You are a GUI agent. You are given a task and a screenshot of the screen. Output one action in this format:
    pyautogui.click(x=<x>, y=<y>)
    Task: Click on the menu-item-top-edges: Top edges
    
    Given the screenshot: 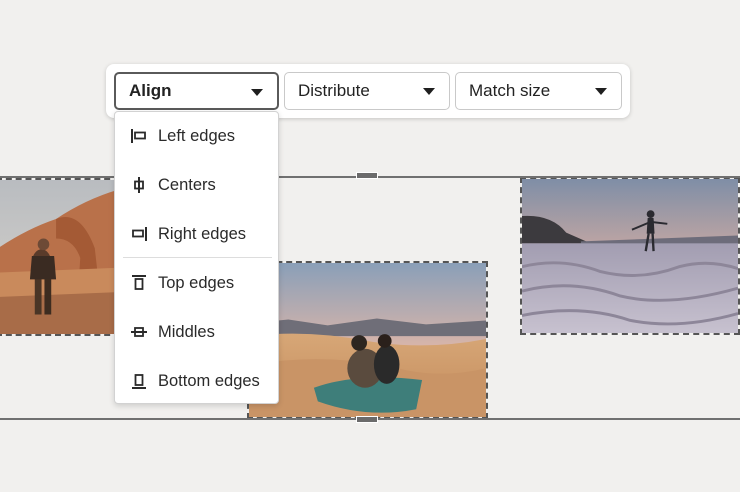 What is the action you would take?
    pyautogui.click(x=196, y=283)
    